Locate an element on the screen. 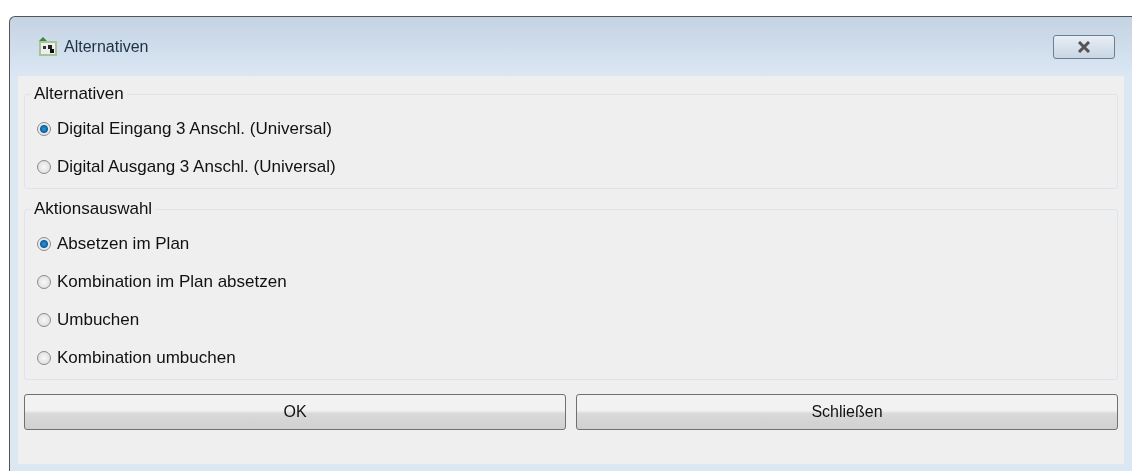 The width and height of the screenshot is (1132, 471). option-label: Umbuchen is located at coordinates (98, 320).